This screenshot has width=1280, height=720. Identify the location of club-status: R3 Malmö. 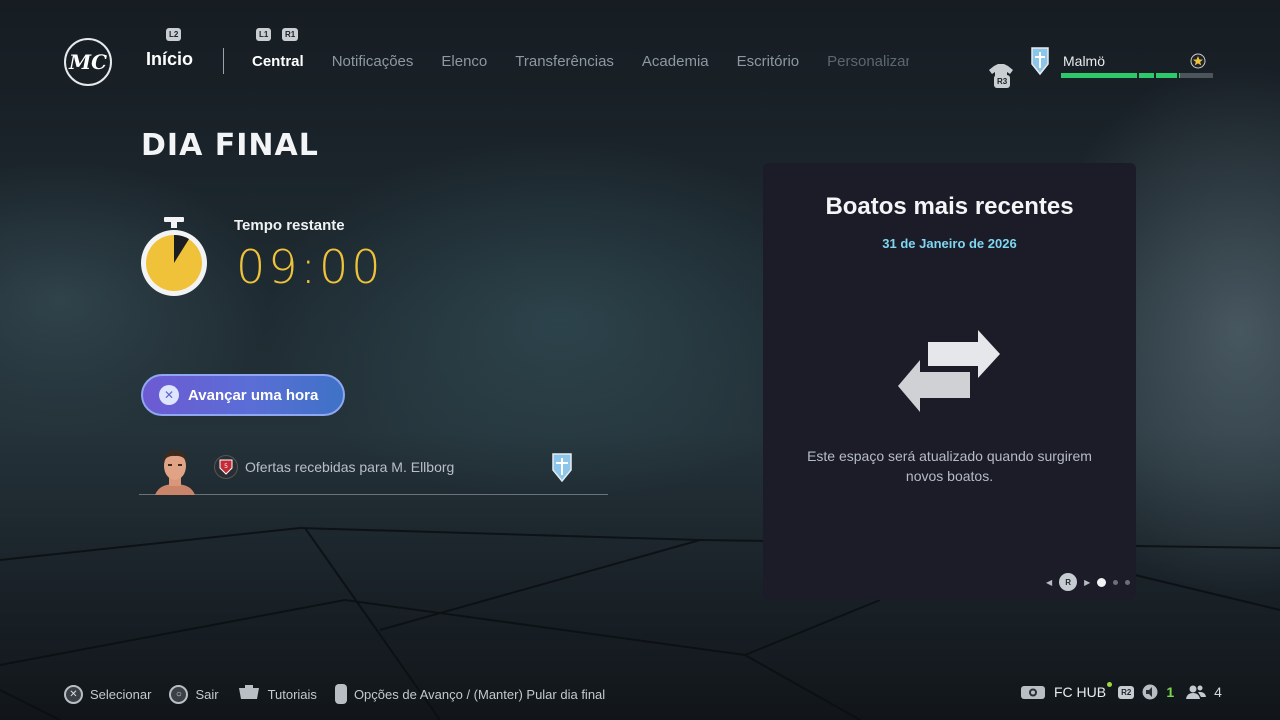
(1103, 68).